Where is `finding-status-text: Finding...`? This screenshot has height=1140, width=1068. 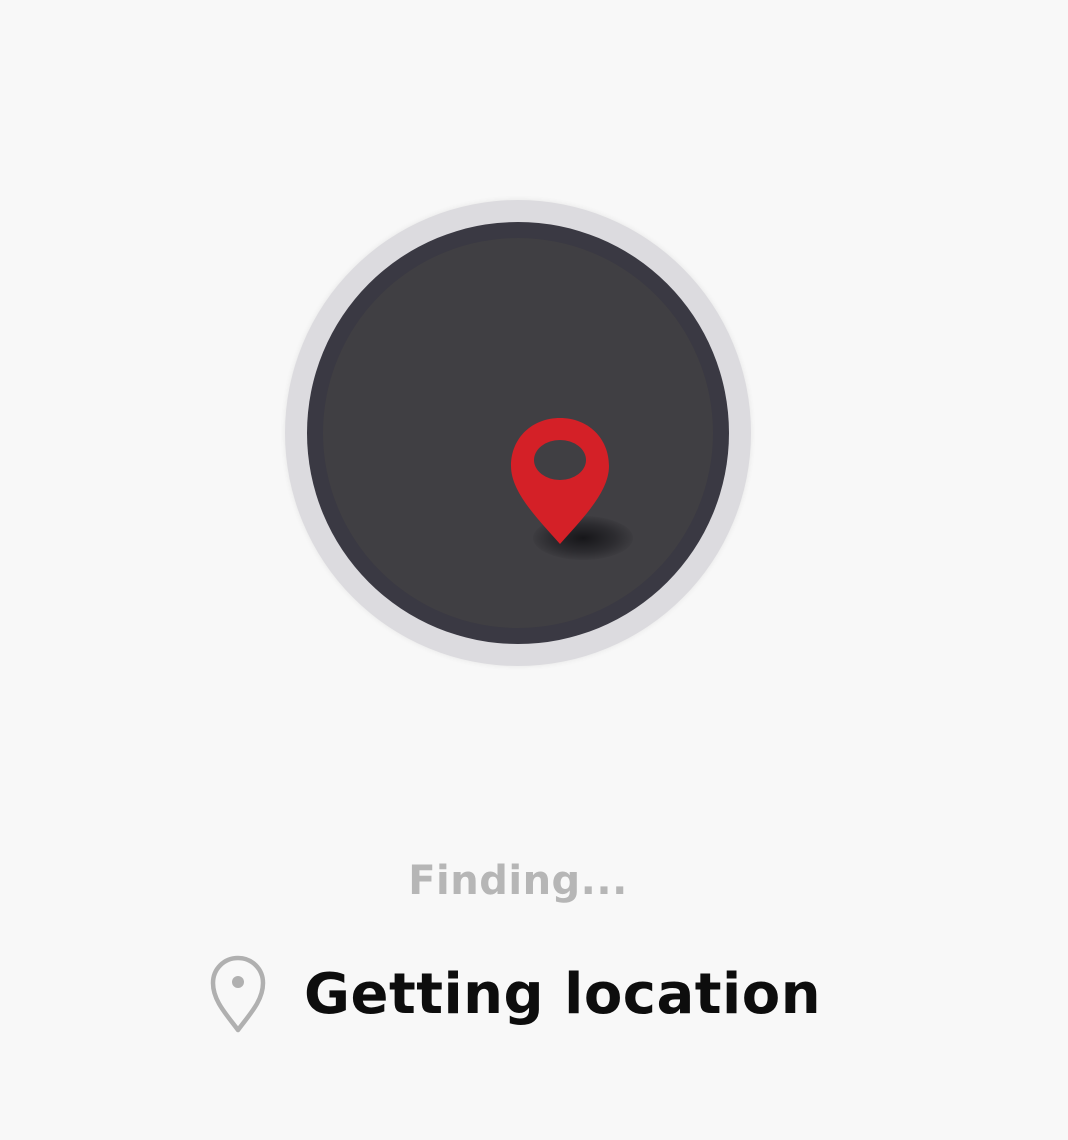
finding-status-text: Finding... is located at coordinates (518, 881).